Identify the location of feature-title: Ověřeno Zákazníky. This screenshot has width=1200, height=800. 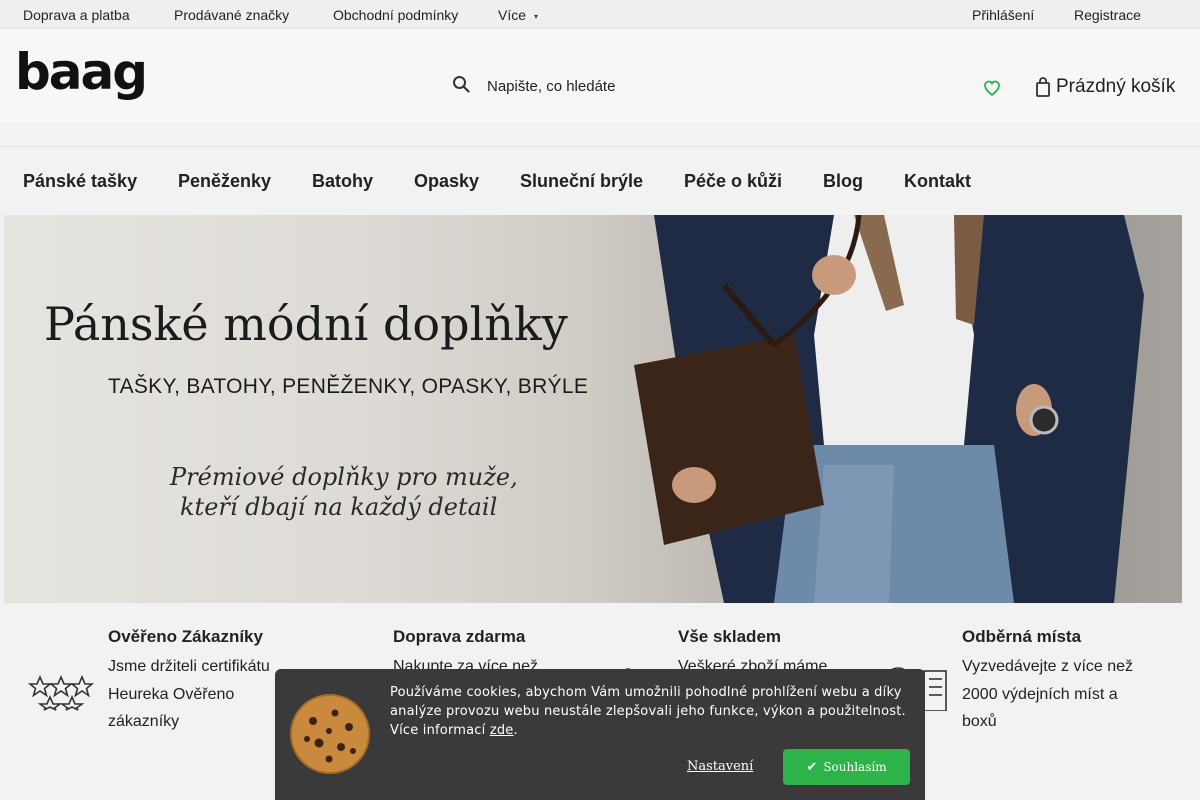
(185, 636).